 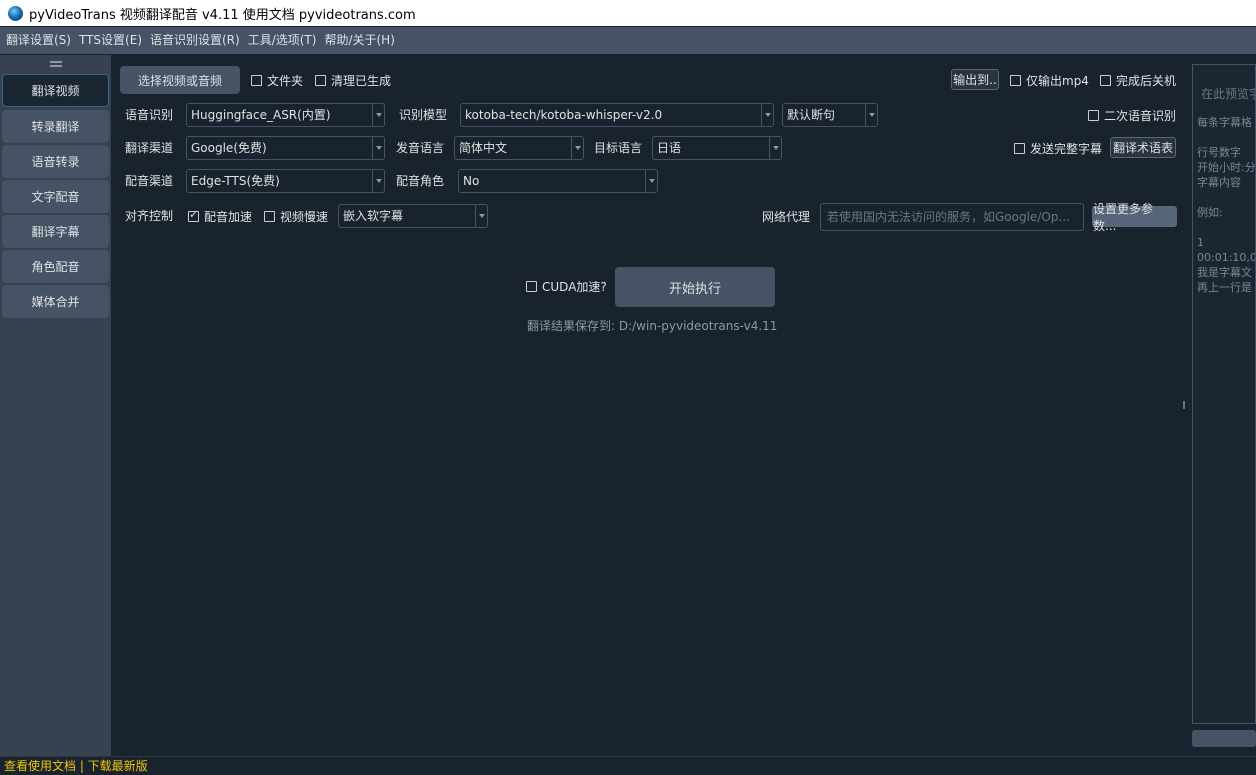 I want to click on second-asr-checkbox: 二次语音识别, so click(x=1132, y=115).